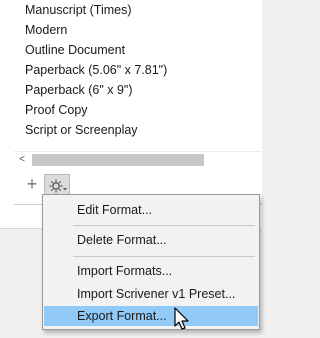 The width and height of the screenshot is (320, 338). Describe the element at coordinates (96, 70) in the screenshot. I see `format-list-item: Paperback (5.06" x 7.81")` at that location.